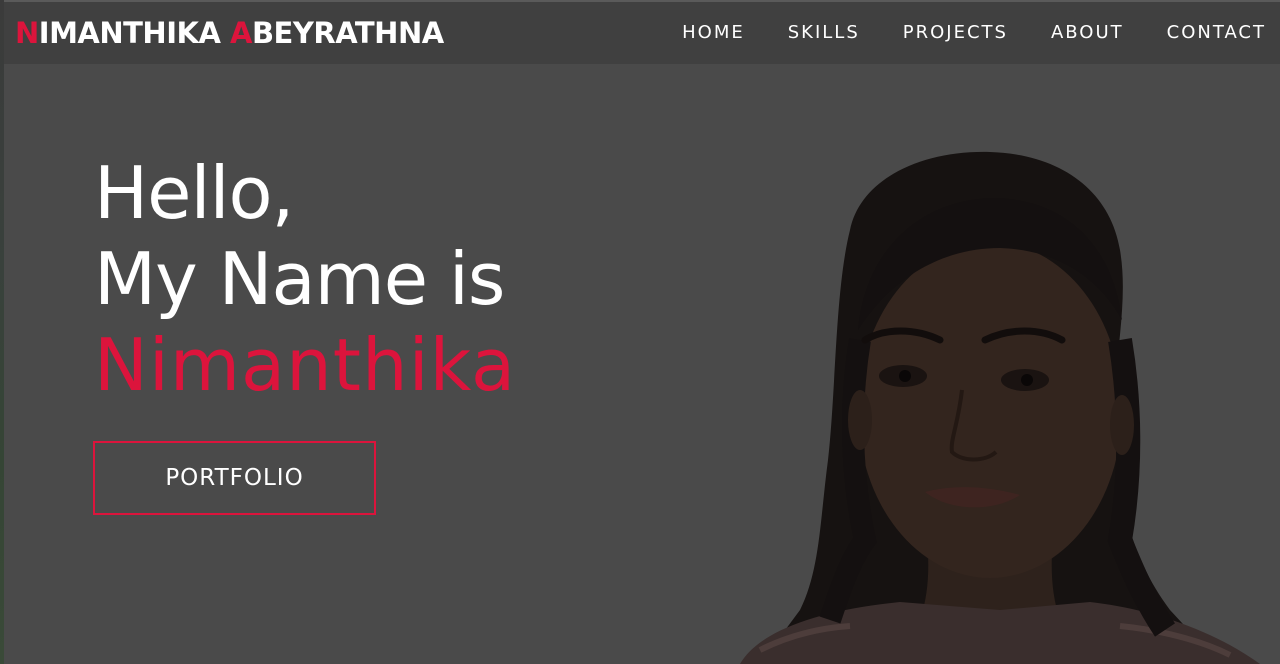 The image size is (1280, 664). Describe the element at coordinates (1087, 32) in the screenshot. I see `nav-about-link: ABOUT` at that location.